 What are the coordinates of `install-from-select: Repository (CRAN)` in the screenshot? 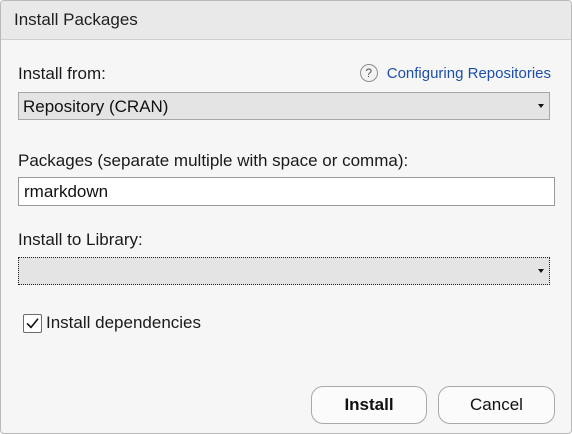 It's located at (284, 106).